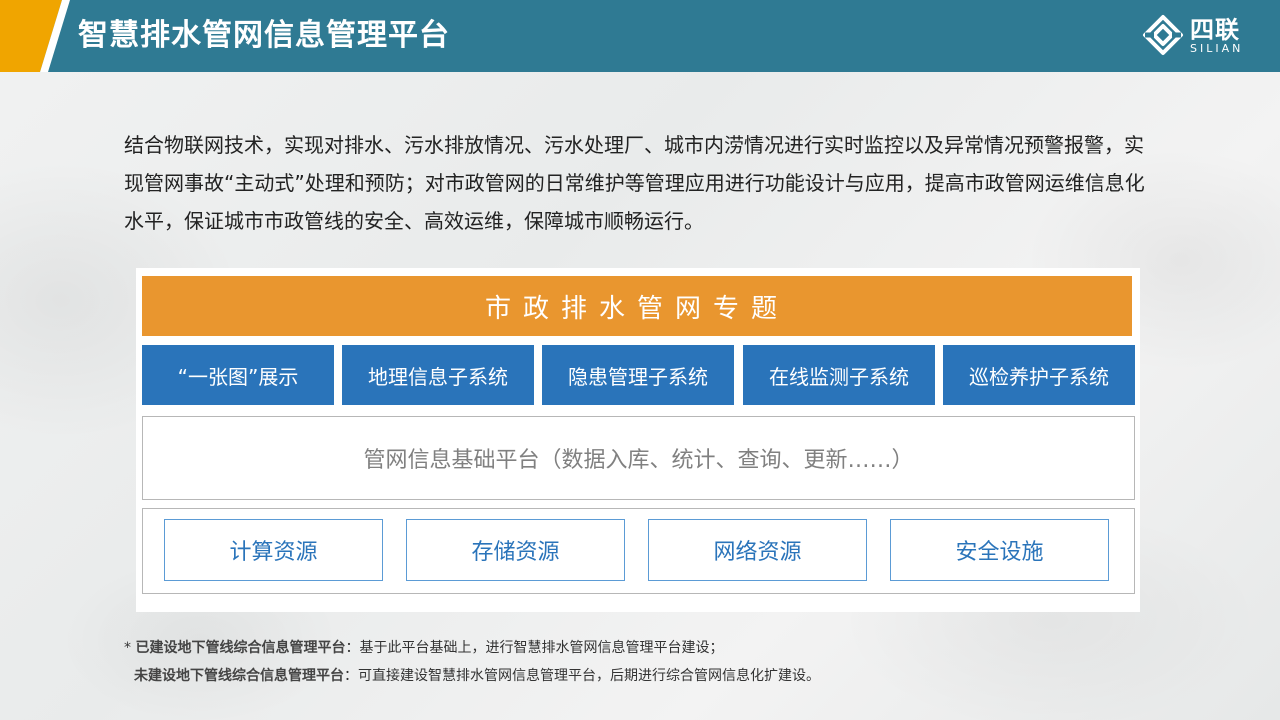 The height and width of the screenshot is (720, 1280). I want to click on brand-logo: 四联 SILIAN, so click(1200, 36).